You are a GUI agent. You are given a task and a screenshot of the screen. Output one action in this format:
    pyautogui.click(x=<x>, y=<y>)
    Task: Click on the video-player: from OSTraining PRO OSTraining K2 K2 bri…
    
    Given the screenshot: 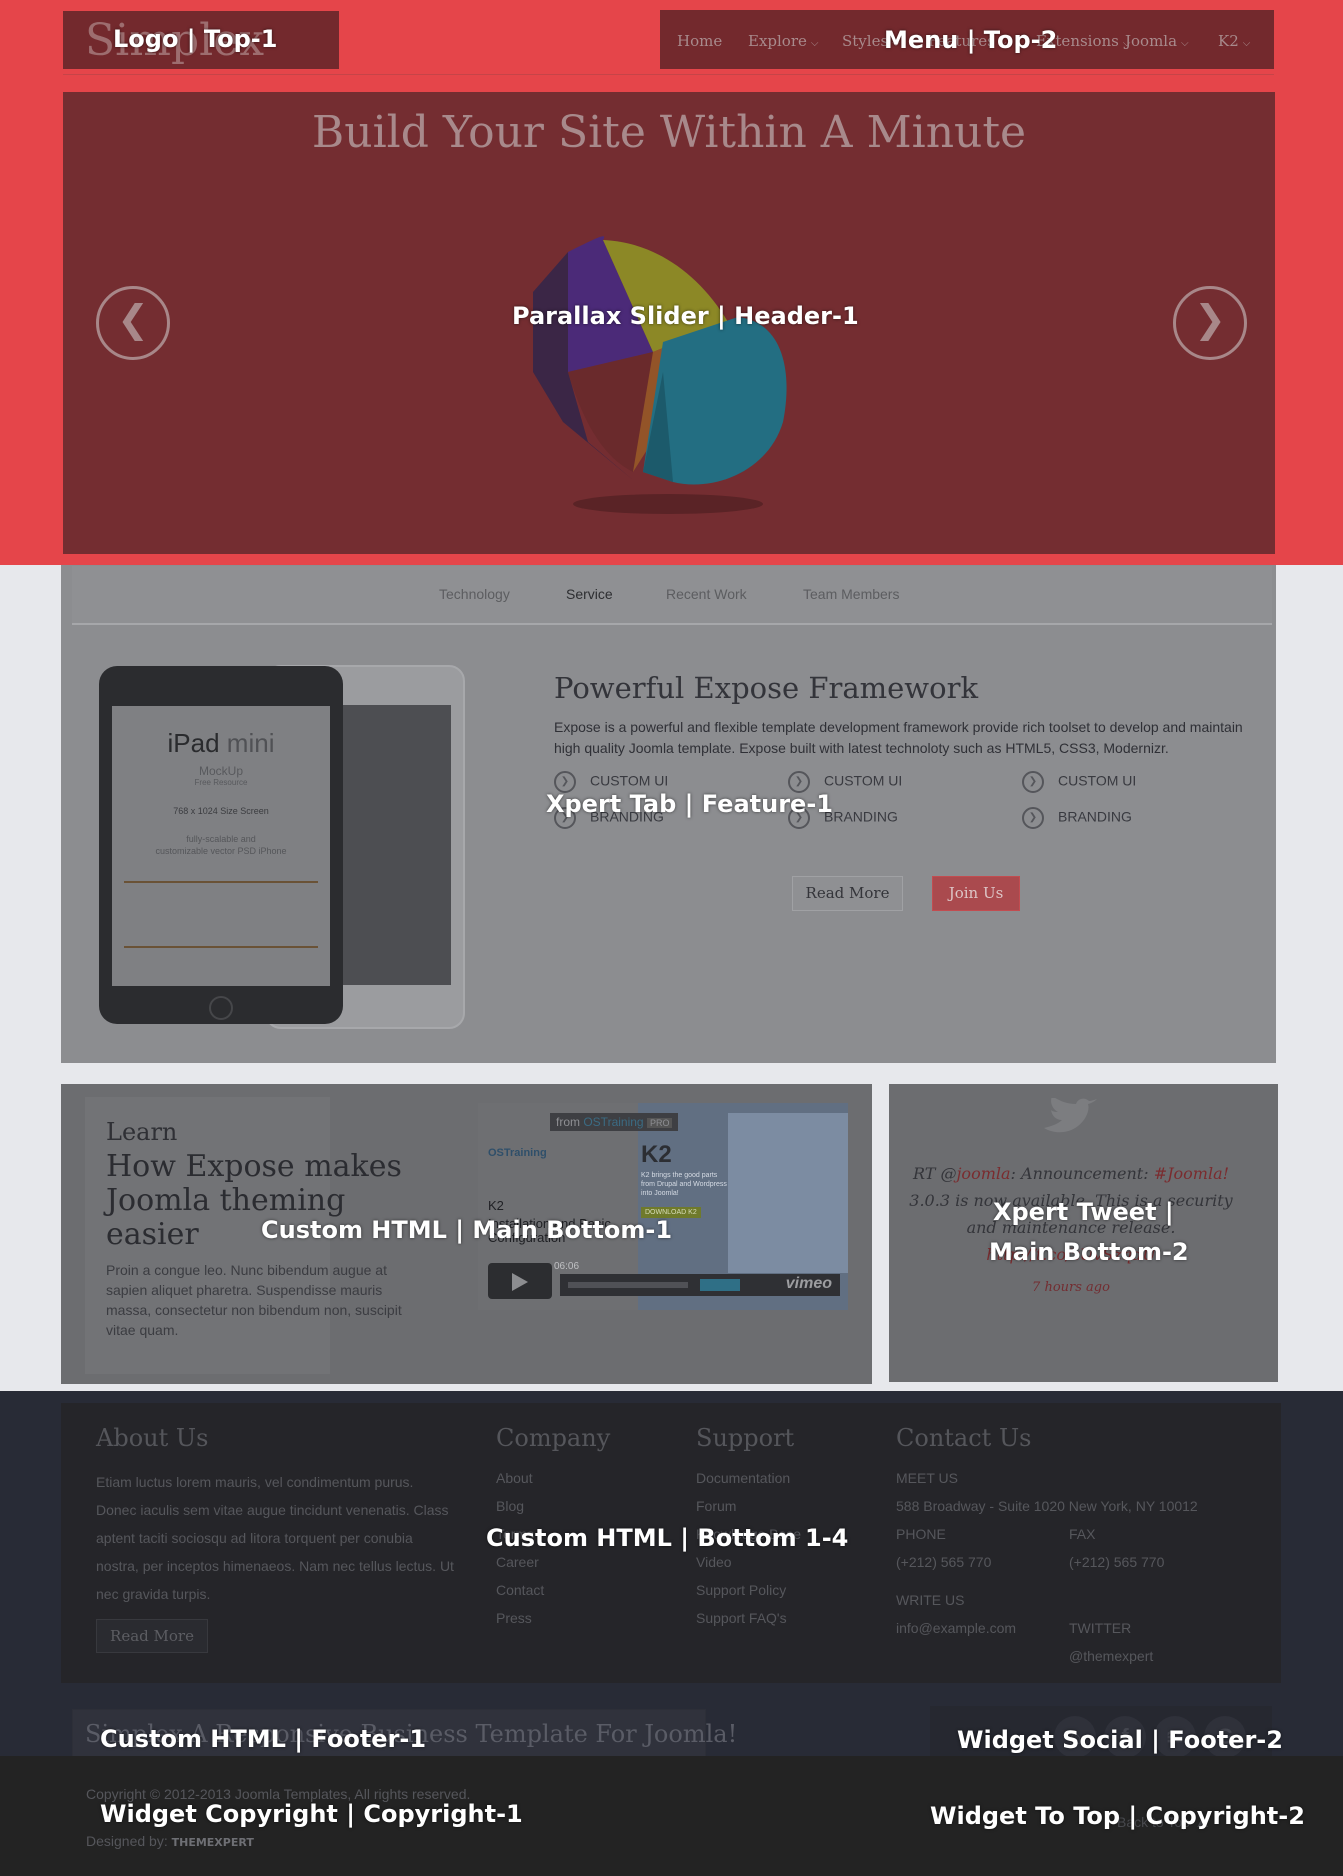 What is the action you would take?
    pyautogui.click(x=663, y=1206)
    